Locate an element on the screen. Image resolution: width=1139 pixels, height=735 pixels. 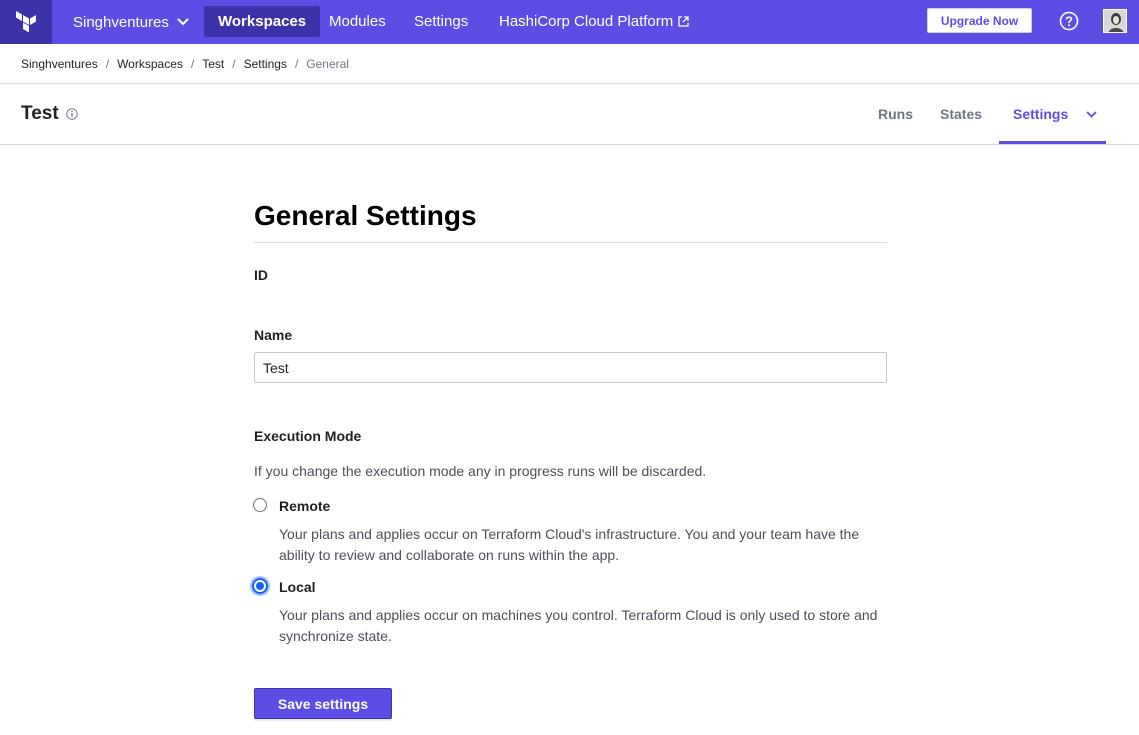
nav-modules-label: Modules is located at coordinates (357, 21).